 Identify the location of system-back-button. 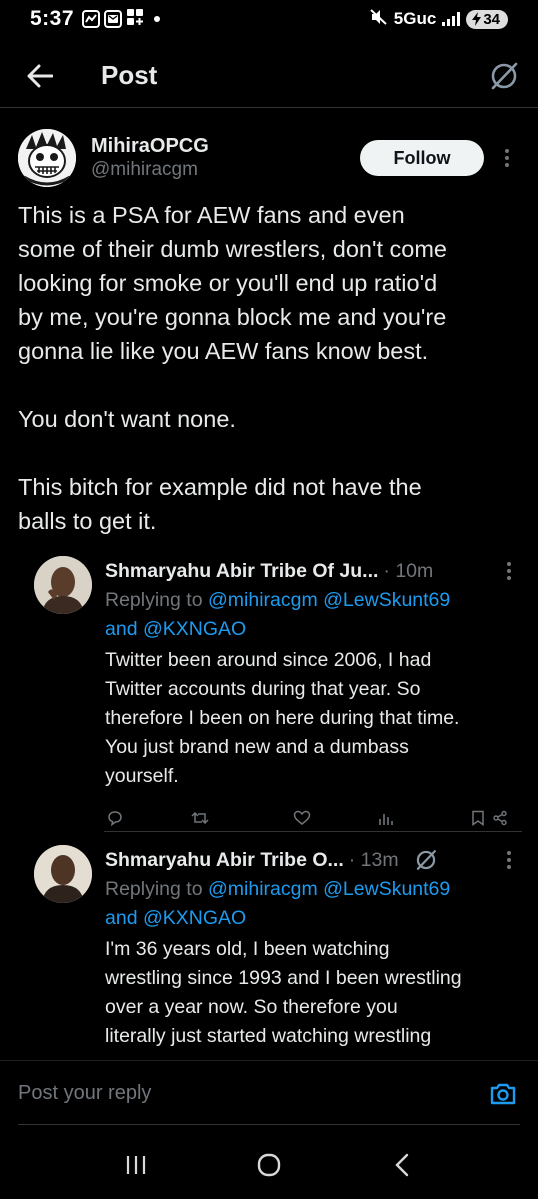
(402, 1165).